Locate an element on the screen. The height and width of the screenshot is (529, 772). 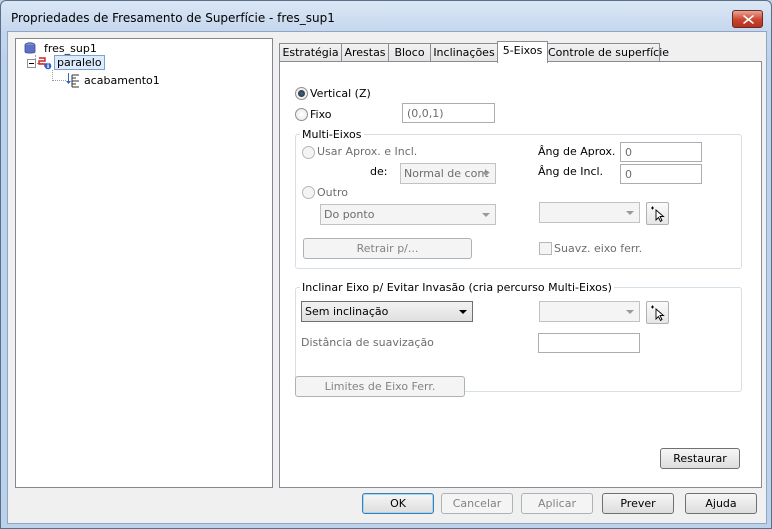
tree-item-label: fres_sup1 is located at coordinates (70, 48).